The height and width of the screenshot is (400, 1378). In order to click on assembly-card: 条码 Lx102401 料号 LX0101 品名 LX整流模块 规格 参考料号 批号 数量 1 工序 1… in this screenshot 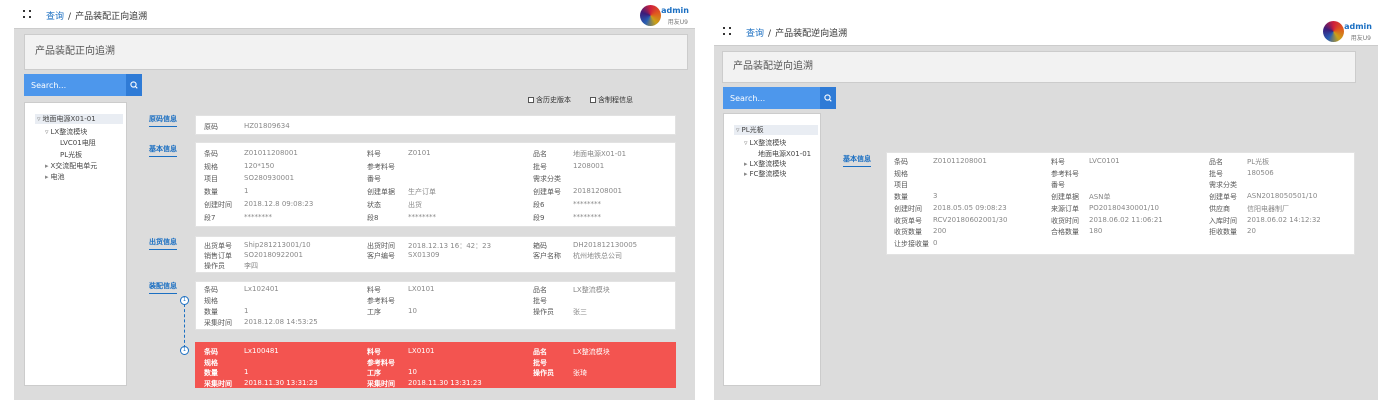, I will do `click(435, 305)`.